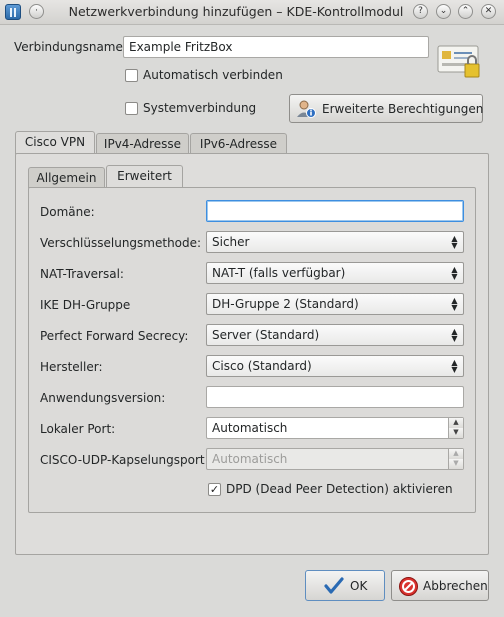 The image size is (504, 617). Describe the element at coordinates (66, 177) in the screenshot. I see `subtab-general: Allgemein` at that location.